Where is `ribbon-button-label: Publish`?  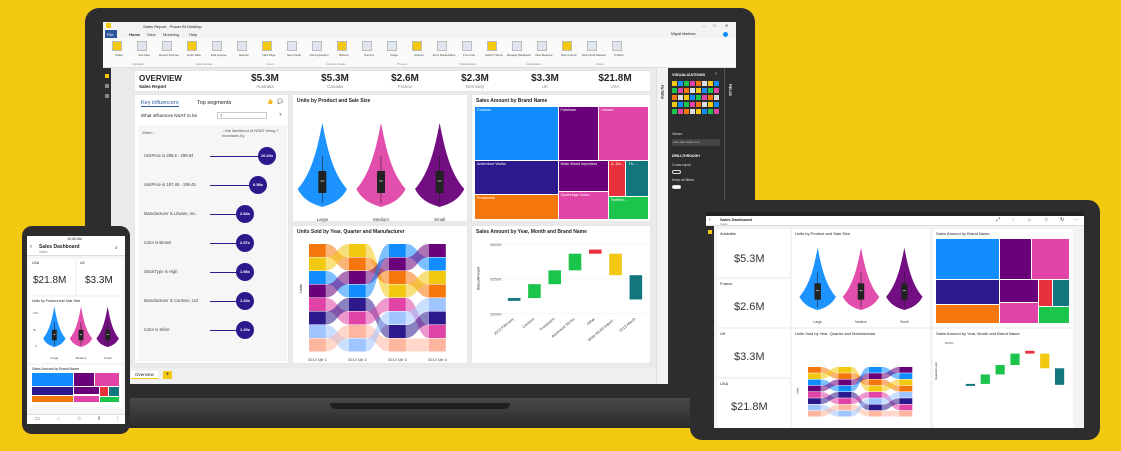
ribbon-button-label: Publish is located at coordinates (619, 55).